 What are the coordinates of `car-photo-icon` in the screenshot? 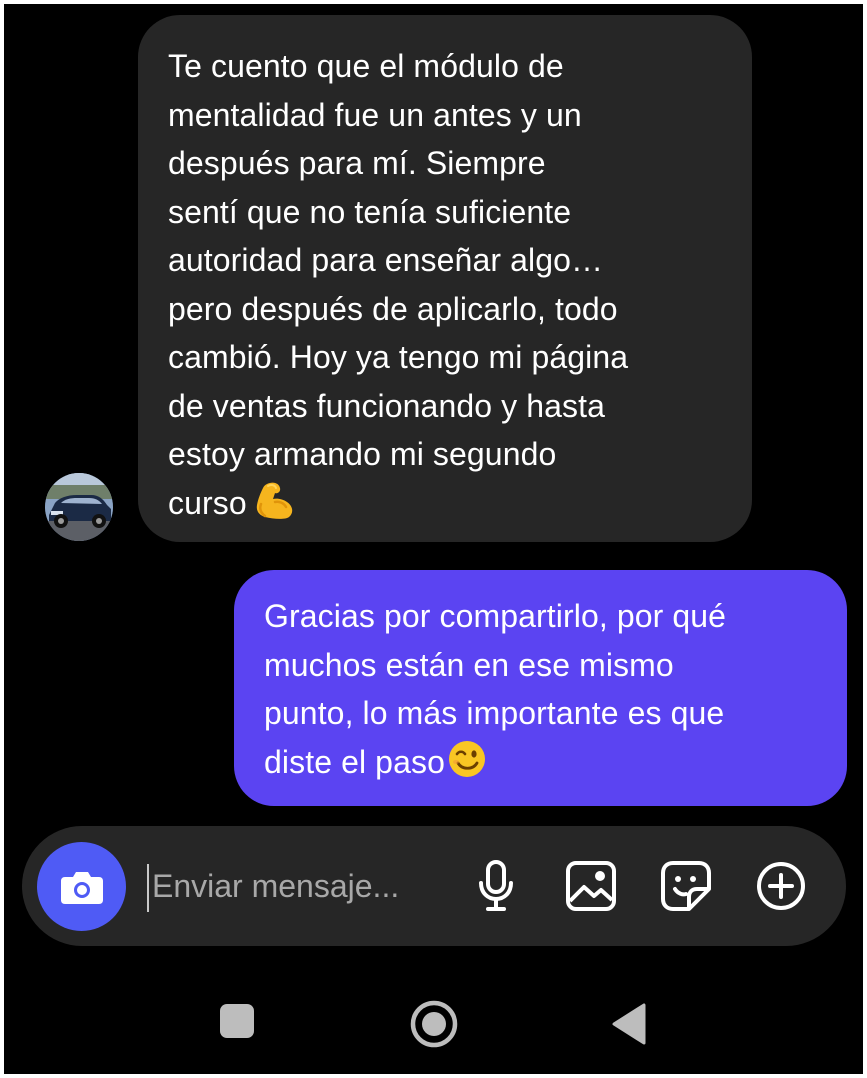 It's located at (79, 507).